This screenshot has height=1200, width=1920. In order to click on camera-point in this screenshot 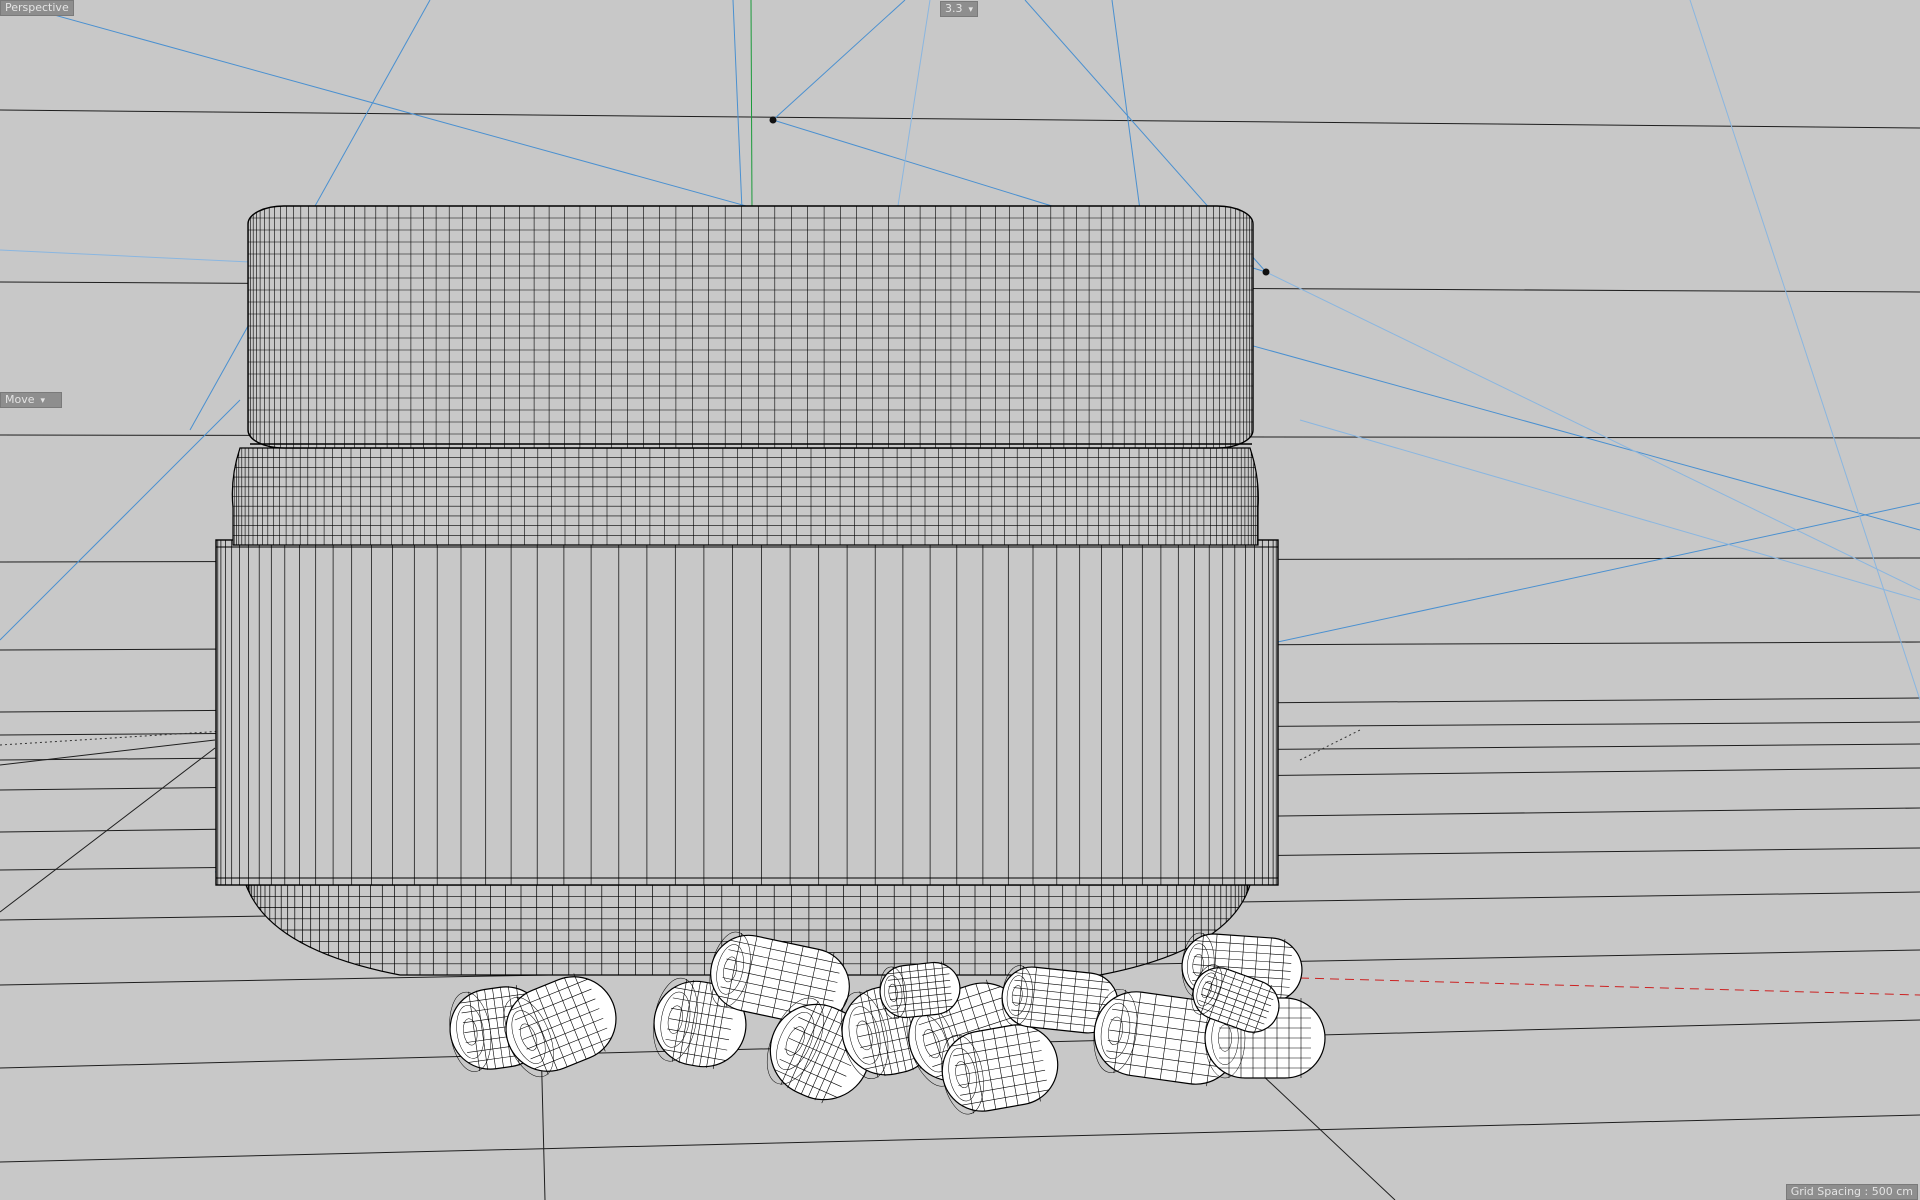, I will do `click(1266, 272)`.